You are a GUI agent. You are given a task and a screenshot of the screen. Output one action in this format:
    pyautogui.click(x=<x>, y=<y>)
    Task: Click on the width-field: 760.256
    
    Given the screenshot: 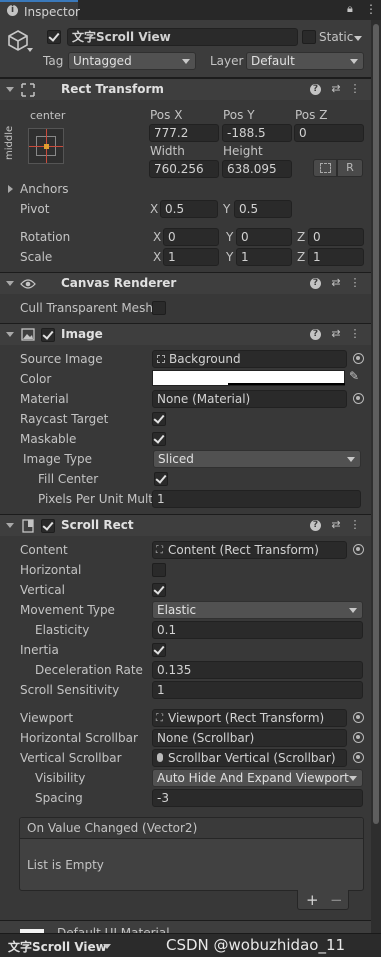 What is the action you would take?
    pyautogui.click(x=184, y=169)
    